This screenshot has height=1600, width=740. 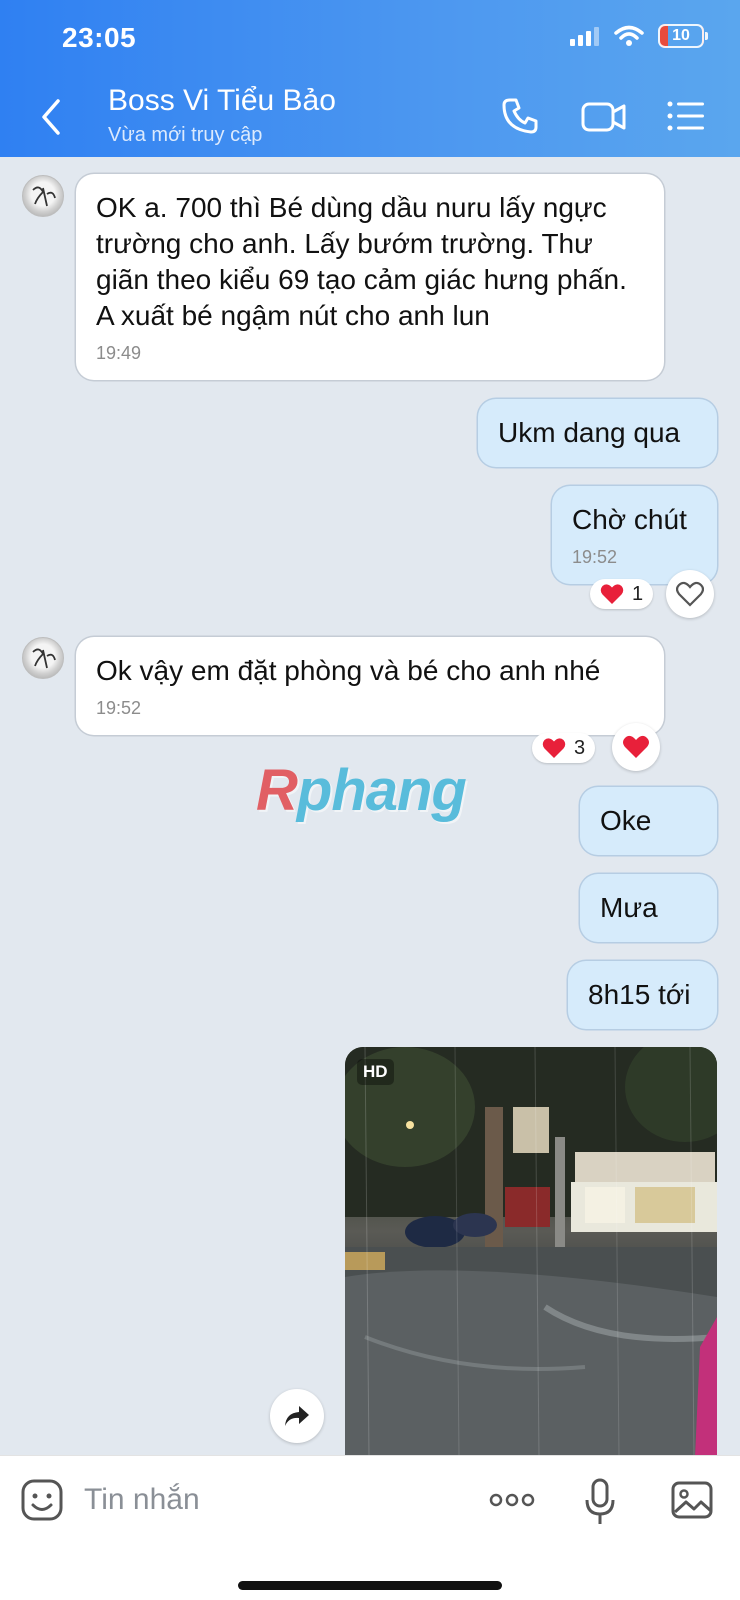 What do you see at coordinates (51, 117) in the screenshot?
I see `back-arrow-icon` at bounding box center [51, 117].